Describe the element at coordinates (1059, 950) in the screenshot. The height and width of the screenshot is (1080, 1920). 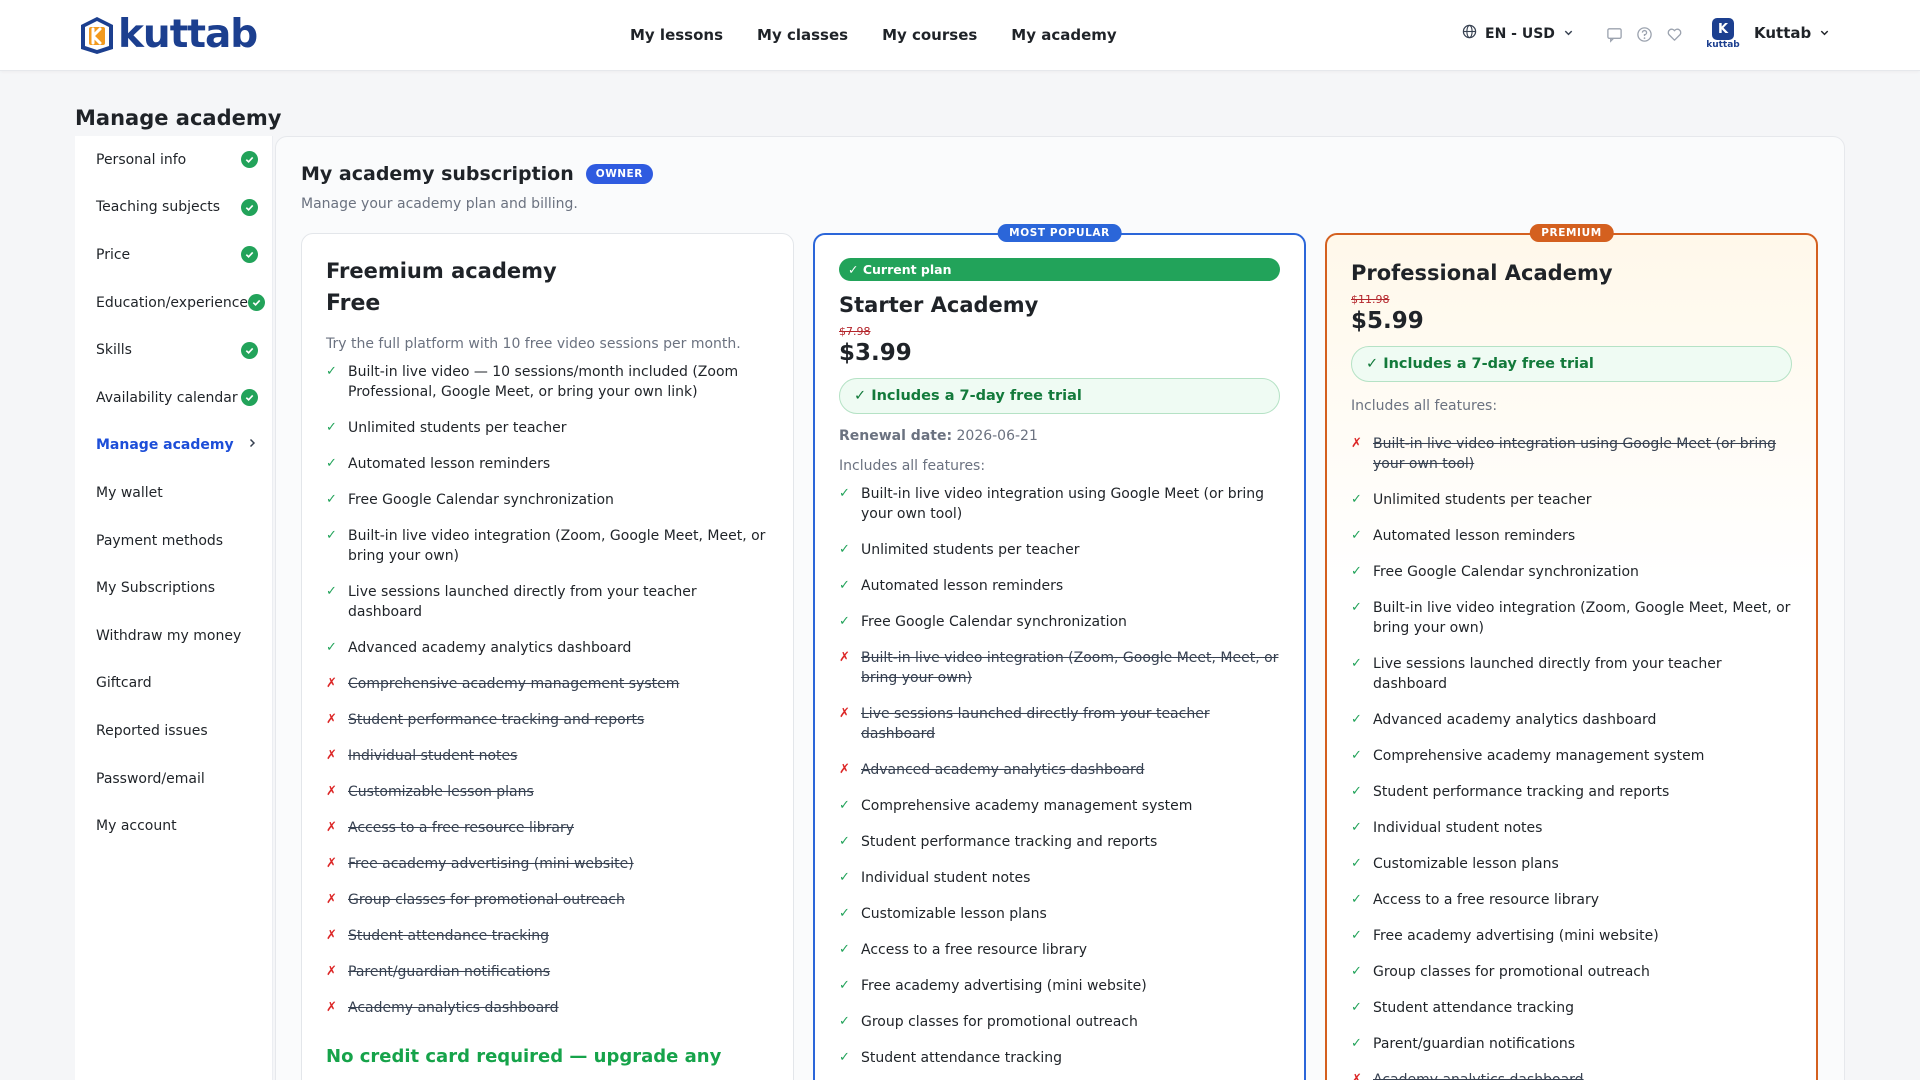
I see `feature-item: ✓ Access to a free resource library` at that location.